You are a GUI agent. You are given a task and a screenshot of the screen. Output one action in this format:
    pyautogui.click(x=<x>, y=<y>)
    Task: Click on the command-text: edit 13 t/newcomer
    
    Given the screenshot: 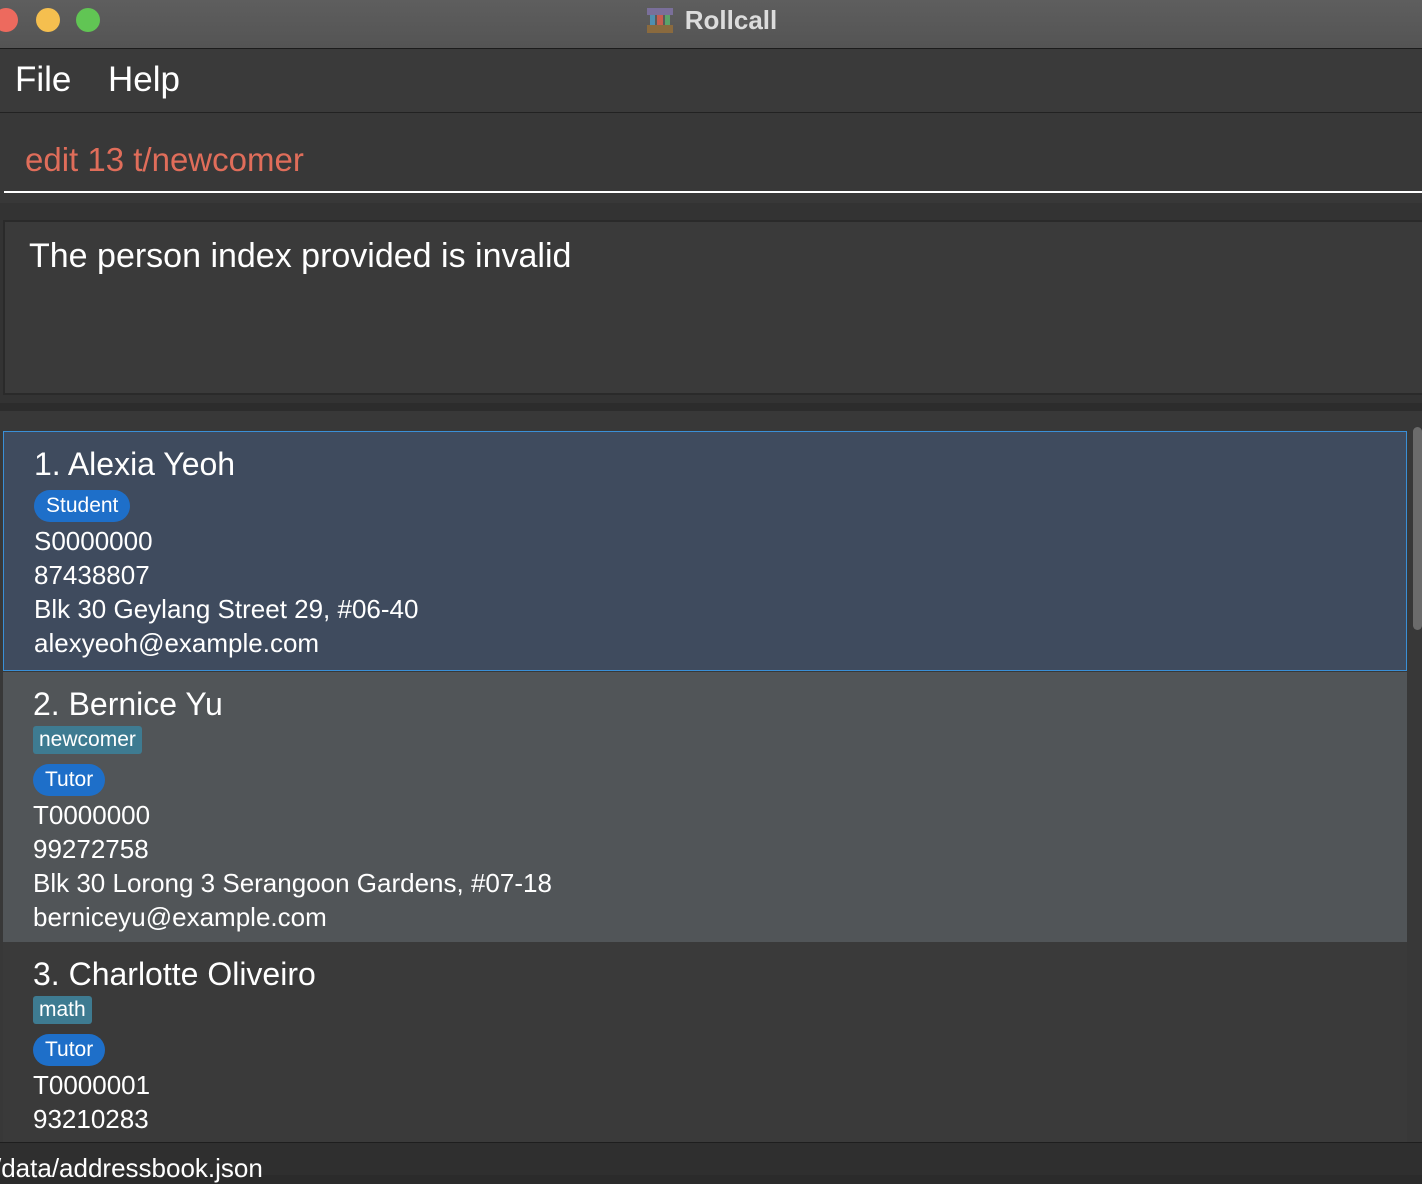 What is the action you would take?
    pyautogui.click(x=164, y=160)
    